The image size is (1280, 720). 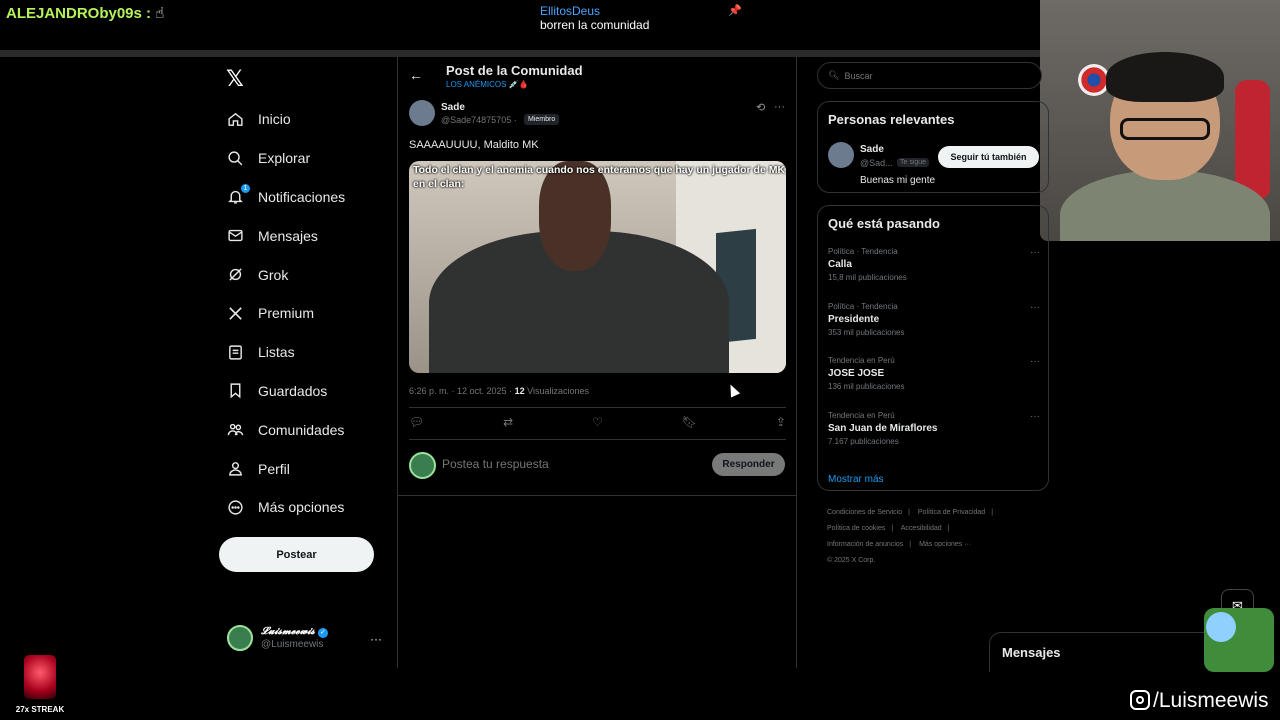 What do you see at coordinates (689, 422) in the screenshot?
I see `bookmark-icon: 🔖︎` at bounding box center [689, 422].